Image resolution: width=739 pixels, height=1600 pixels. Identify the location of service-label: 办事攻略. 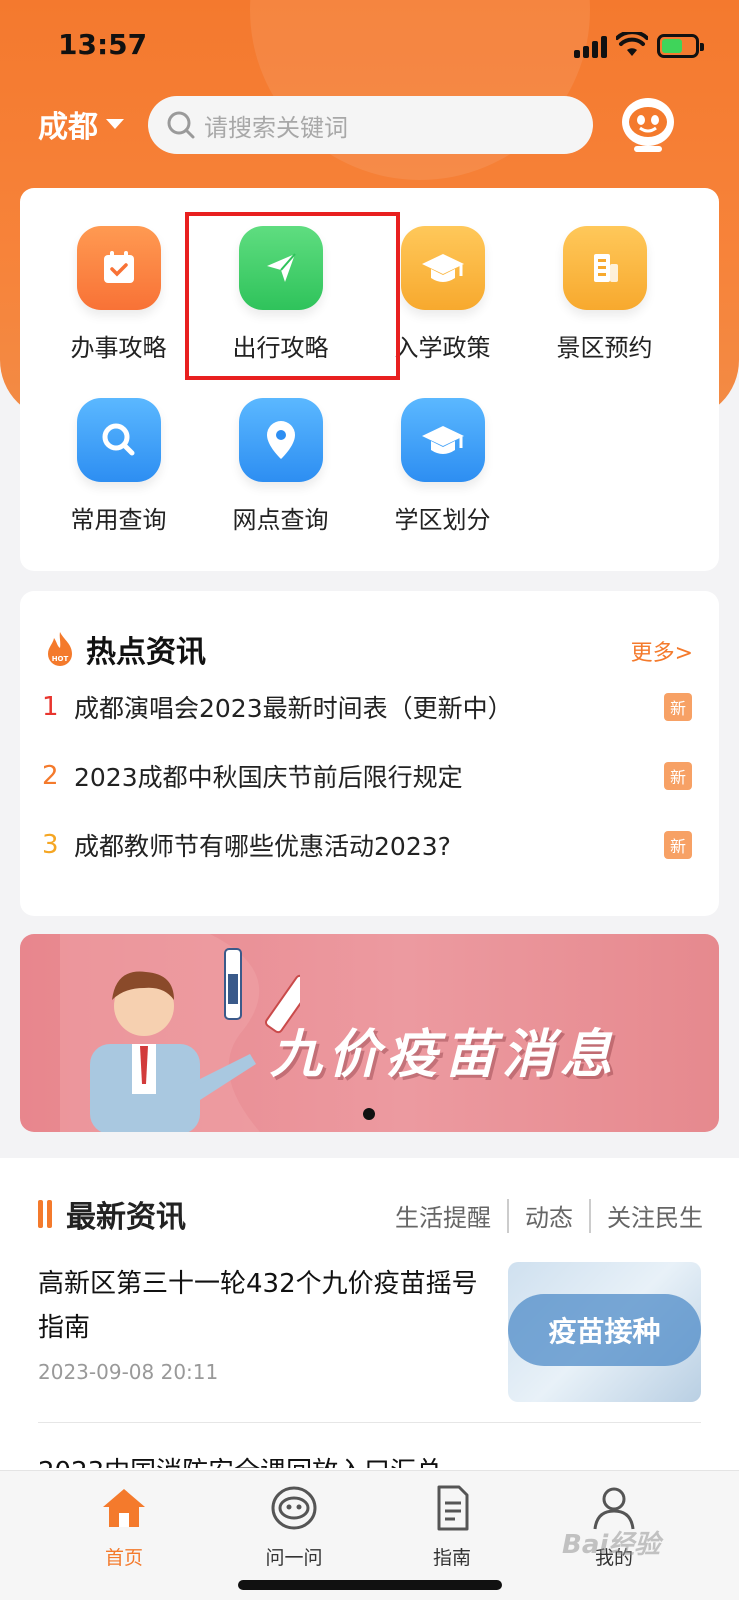
(118, 348).